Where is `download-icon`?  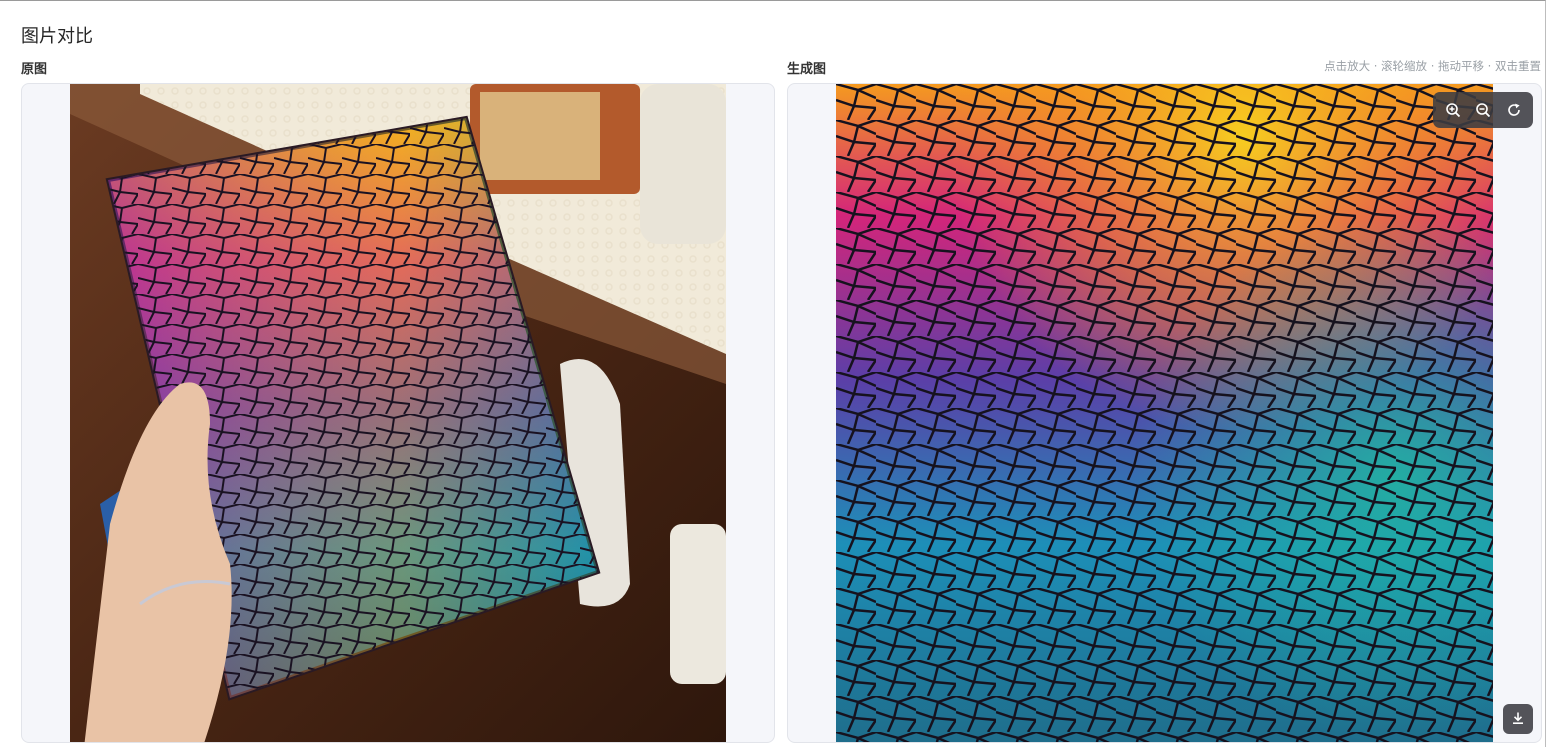
download-icon is located at coordinates (1518, 719).